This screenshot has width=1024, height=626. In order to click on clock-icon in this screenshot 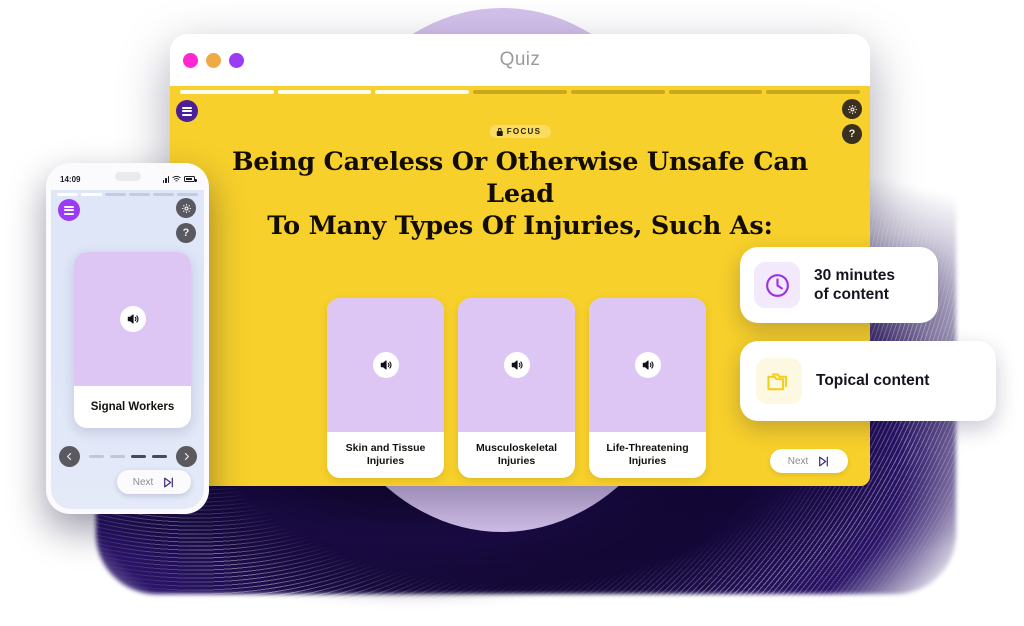, I will do `click(777, 285)`.